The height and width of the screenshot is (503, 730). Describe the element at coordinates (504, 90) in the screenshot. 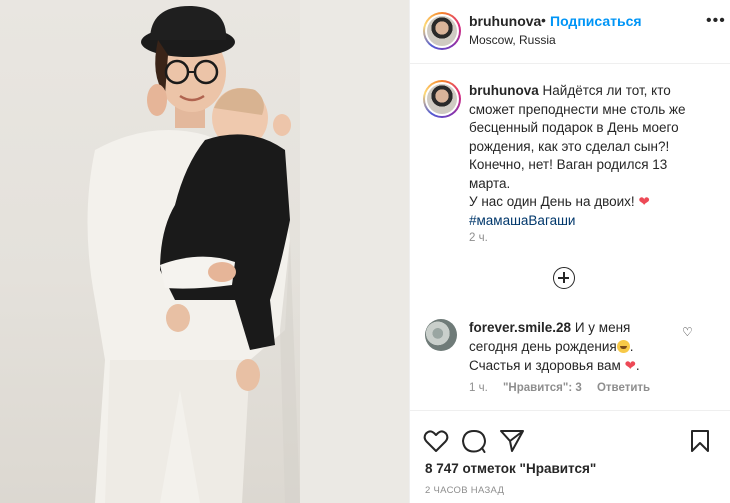

I see `caption-username: bruhunova` at that location.